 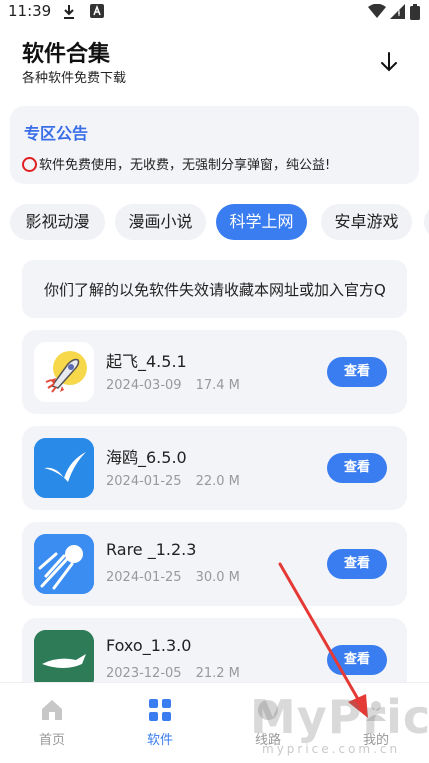 I want to click on app-name: 海鸥_6.5.0, so click(x=146, y=457).